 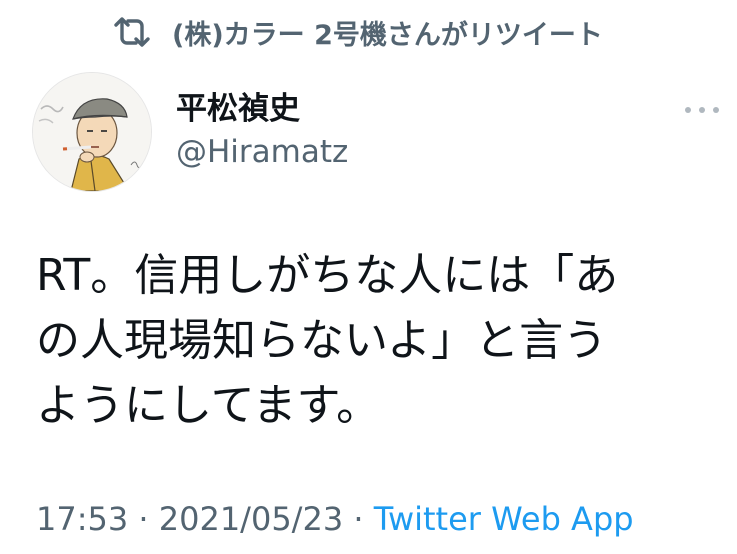 I want to click on retweet-context: (株)カラー 2号機さんがリツイート, so click(x=357, y=32).